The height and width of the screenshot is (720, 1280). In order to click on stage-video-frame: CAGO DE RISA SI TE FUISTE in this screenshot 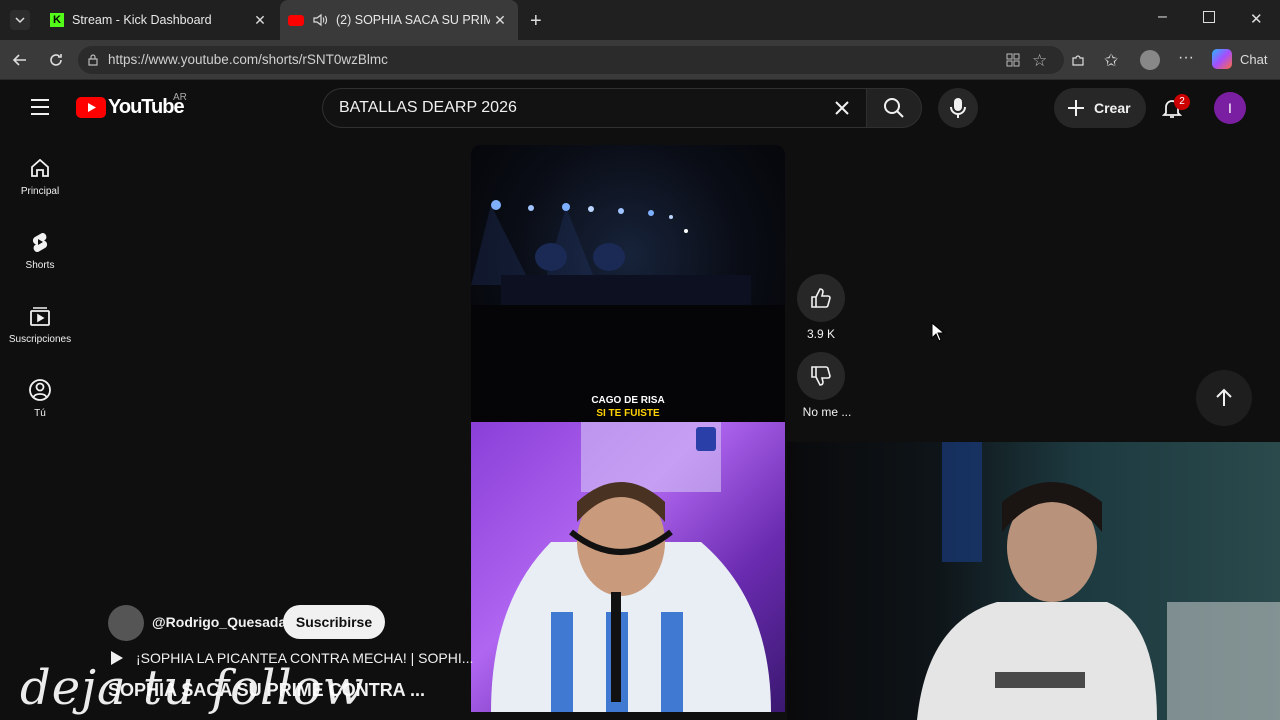, I will do `click(628, 283)`.